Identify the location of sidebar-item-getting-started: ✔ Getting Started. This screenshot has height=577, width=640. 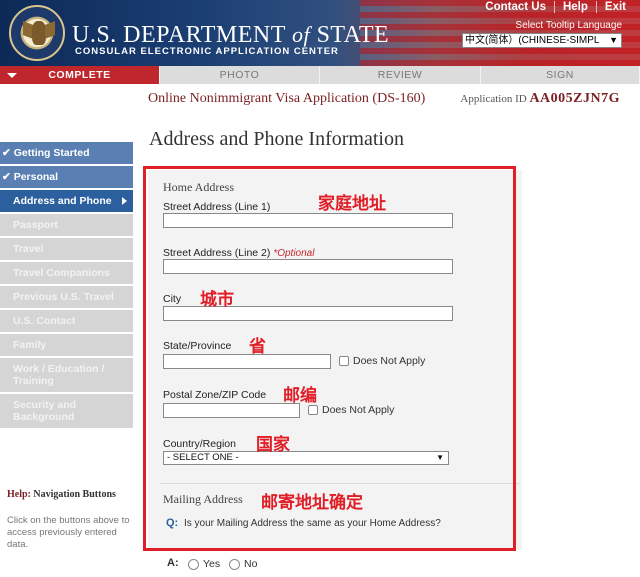
(66, 153).